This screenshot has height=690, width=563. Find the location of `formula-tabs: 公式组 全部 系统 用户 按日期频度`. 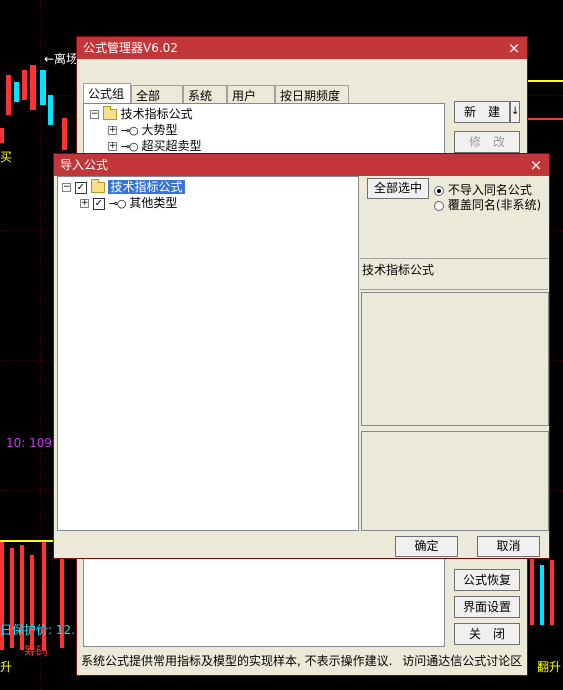

formula-tabs: 公式组 全部 系统 用户 按日期频度 is located at coordinates (216, 94).